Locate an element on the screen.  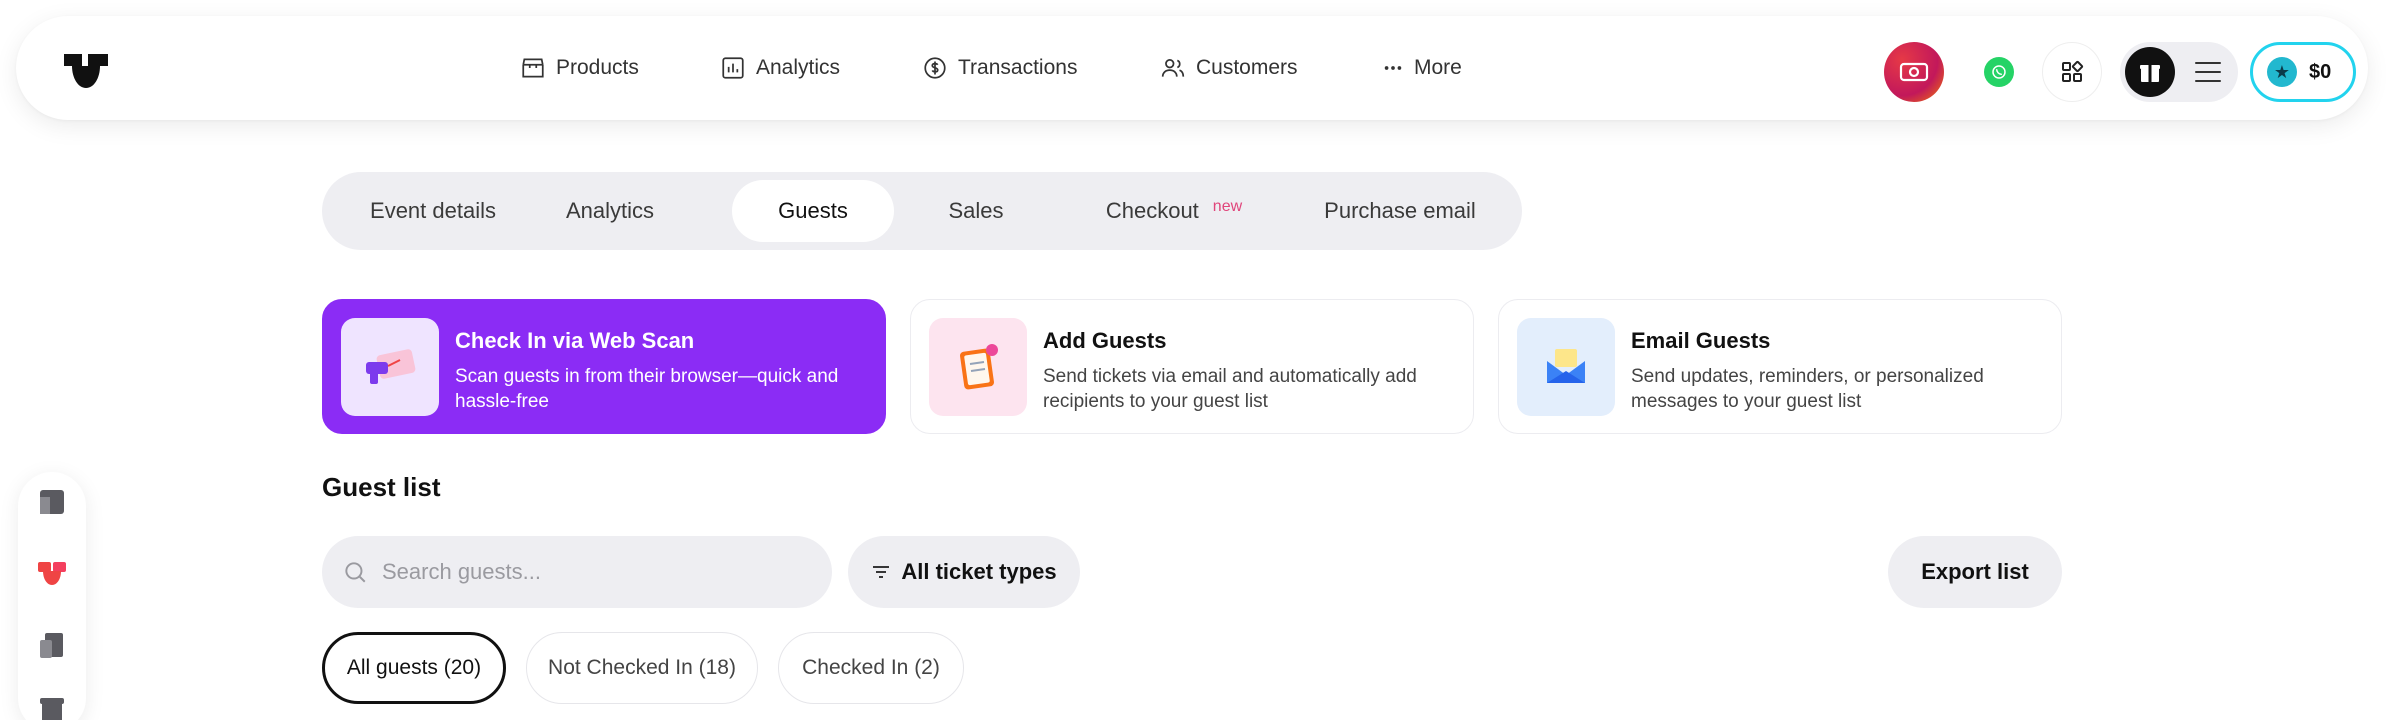
nav-products: Products is located at coordinates (579, 68).